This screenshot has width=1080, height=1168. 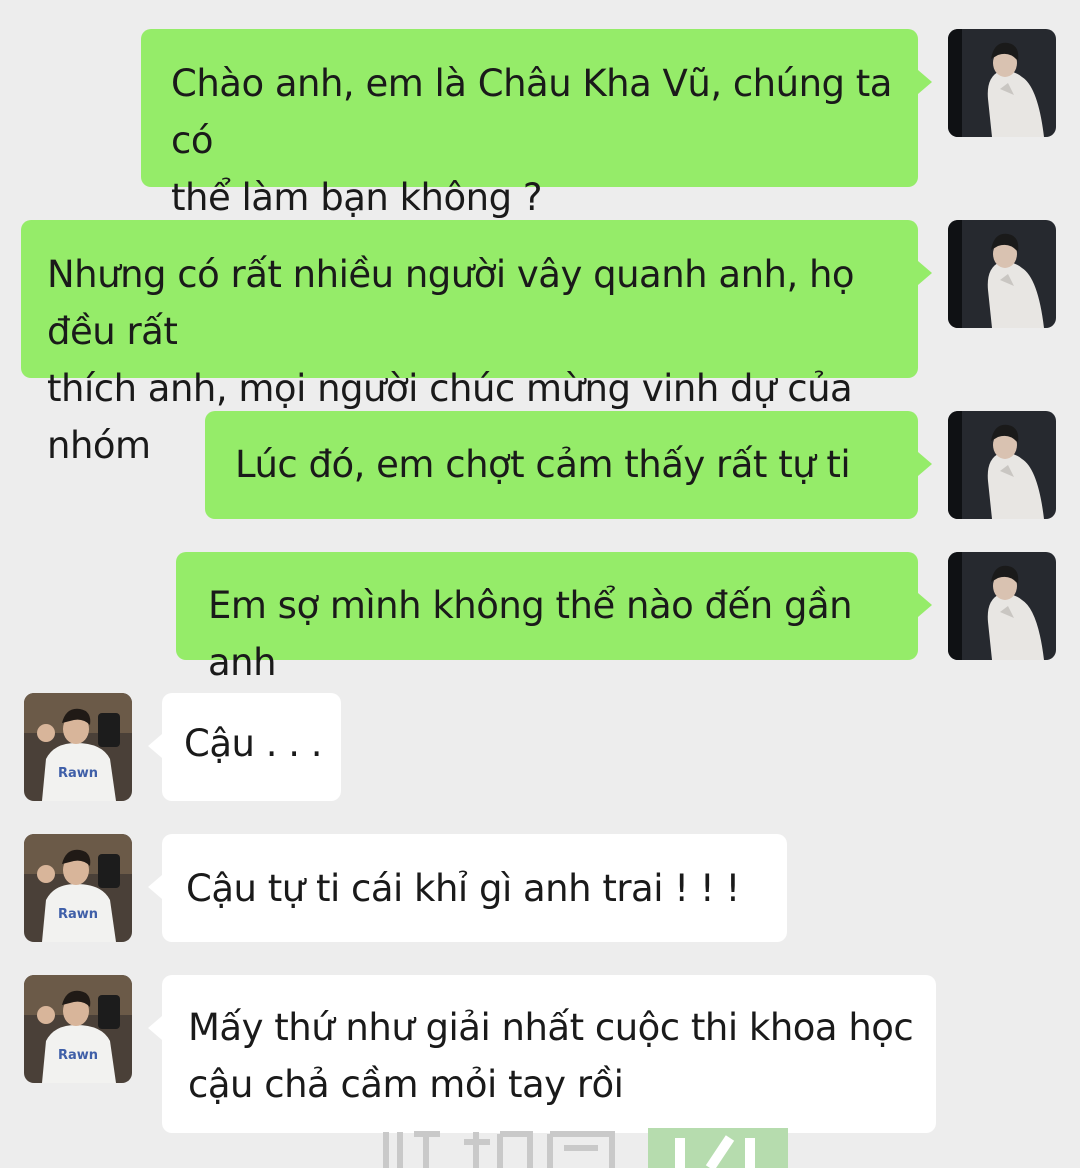 I want to click on message-line: Chào anh, em là Châu Kha Vũ, chúng ta có, so click(x=531, y=112).